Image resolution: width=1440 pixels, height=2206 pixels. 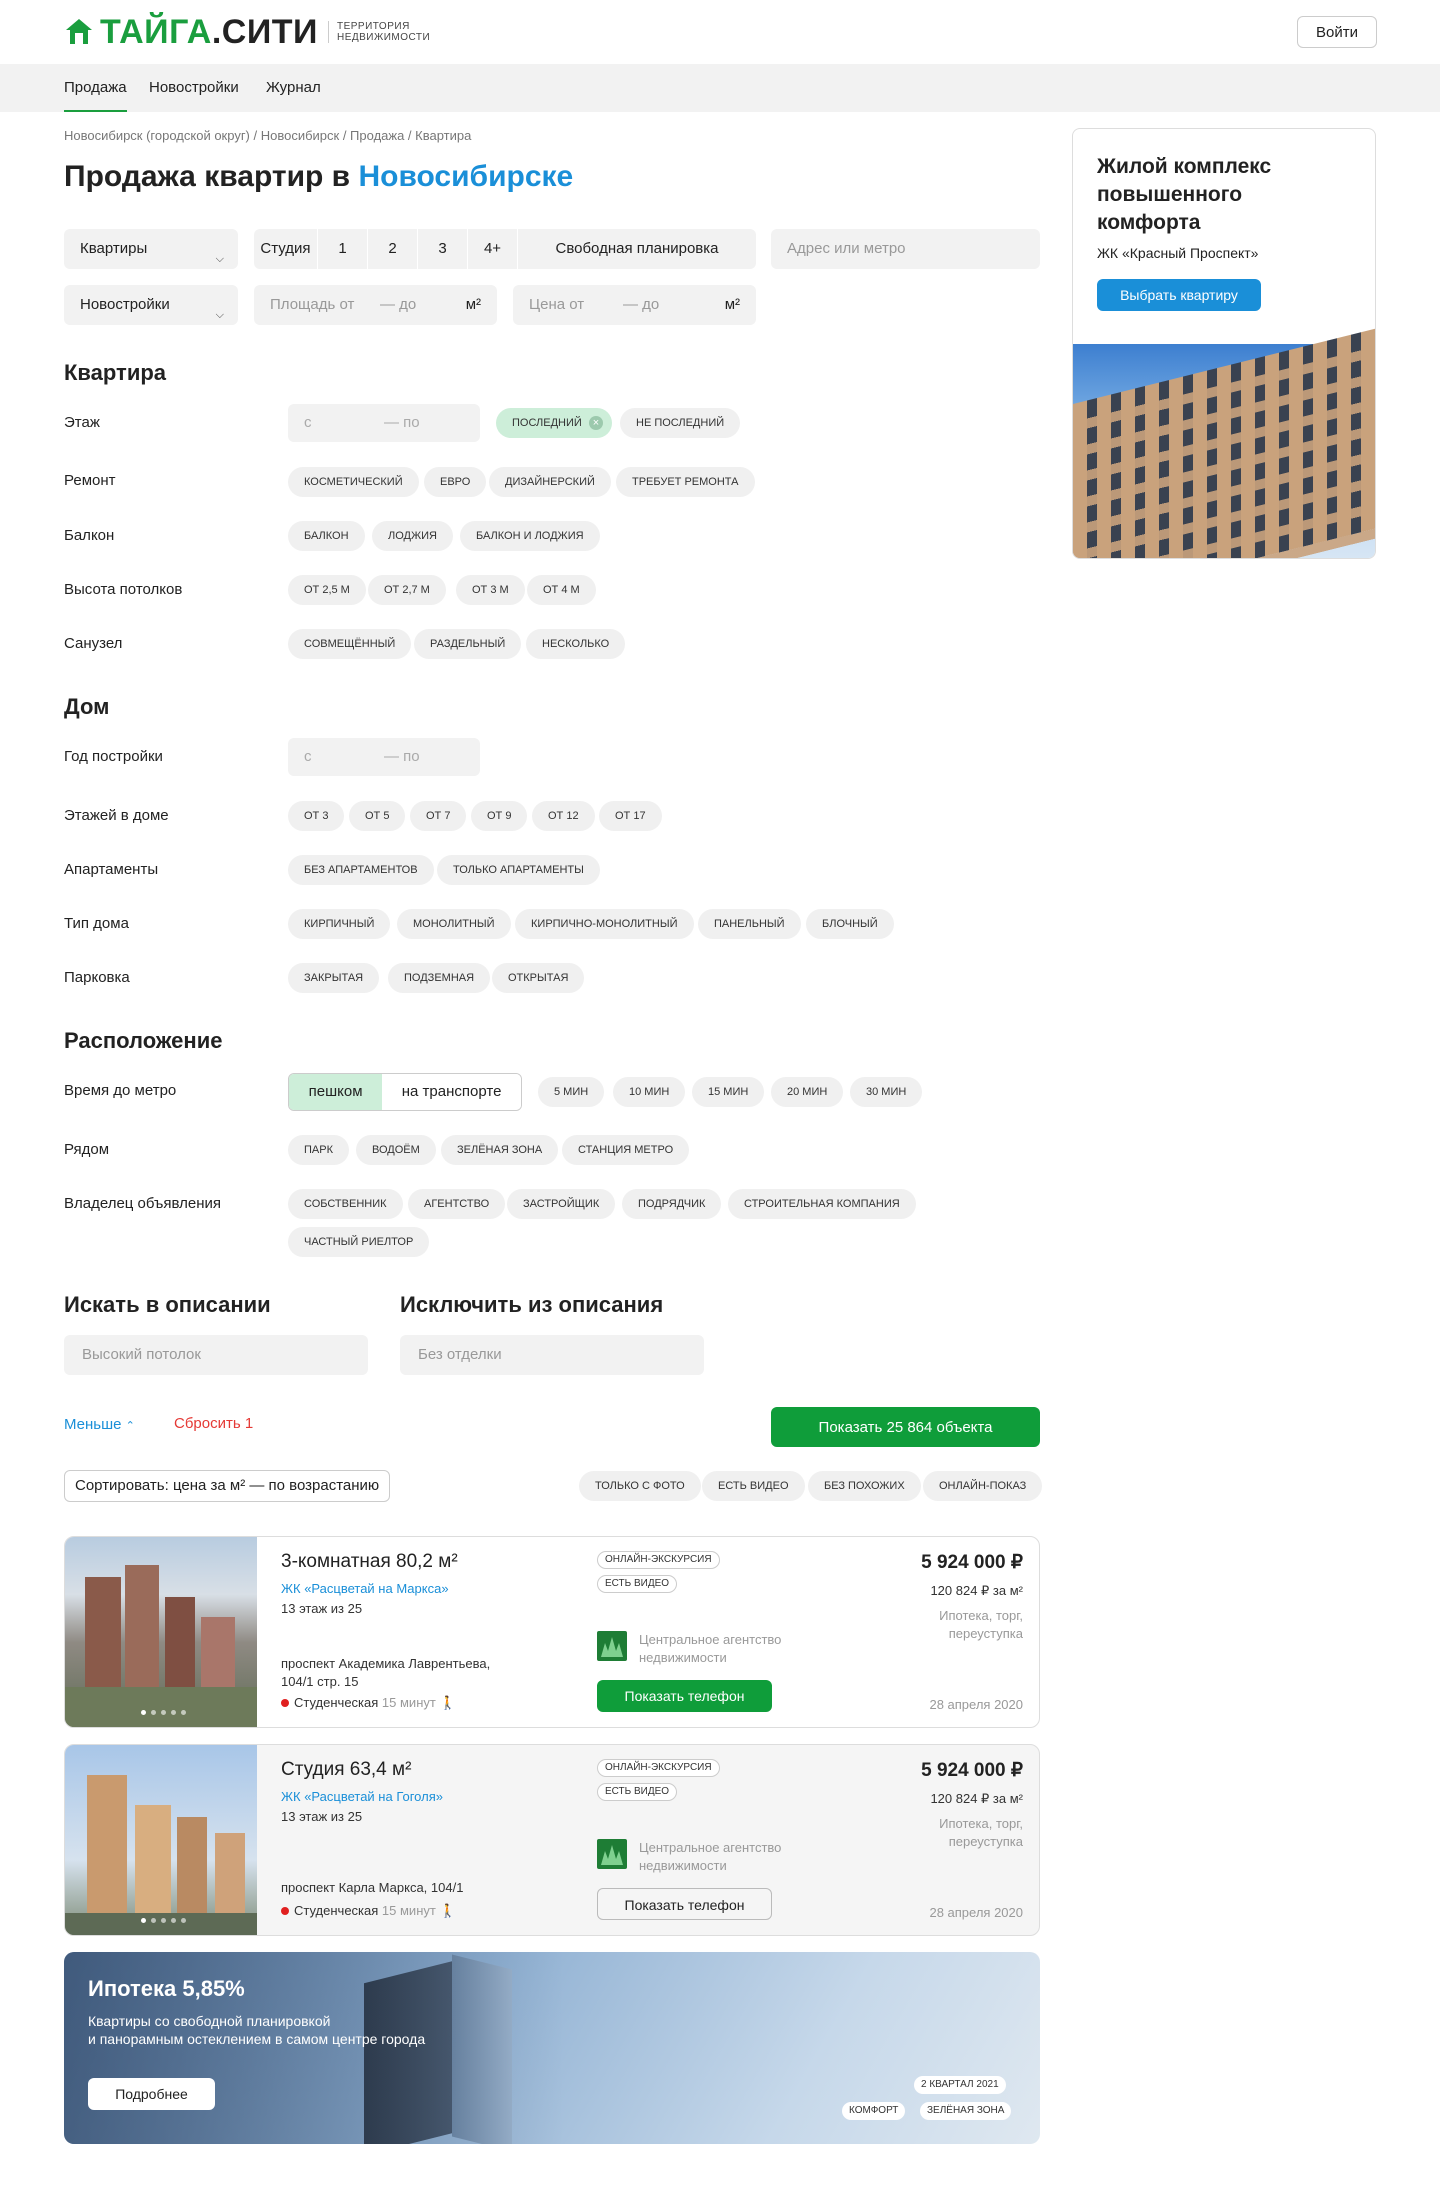 I want to click on chip-metro-time: 5 мин, so click(x=571, y=1092).